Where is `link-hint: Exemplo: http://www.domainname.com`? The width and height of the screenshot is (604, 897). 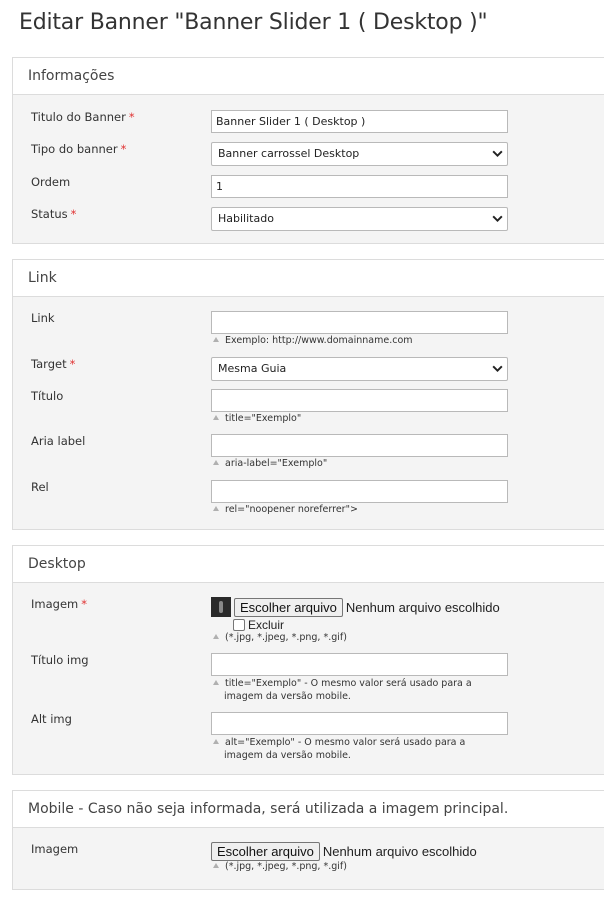
link-hint: Exemplo: http://www.domainname.com is located at coordinates (312, 341).